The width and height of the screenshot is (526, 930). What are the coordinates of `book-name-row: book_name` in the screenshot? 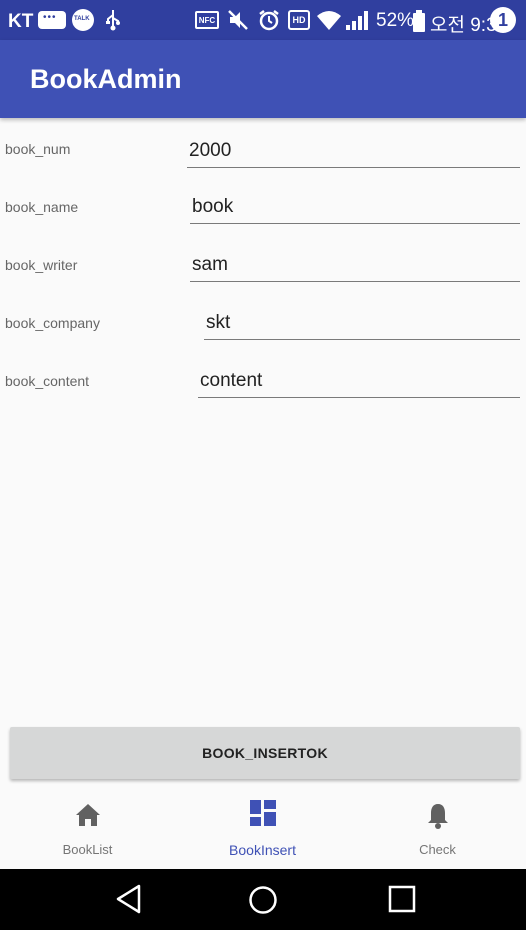 It's located at (263, 209).